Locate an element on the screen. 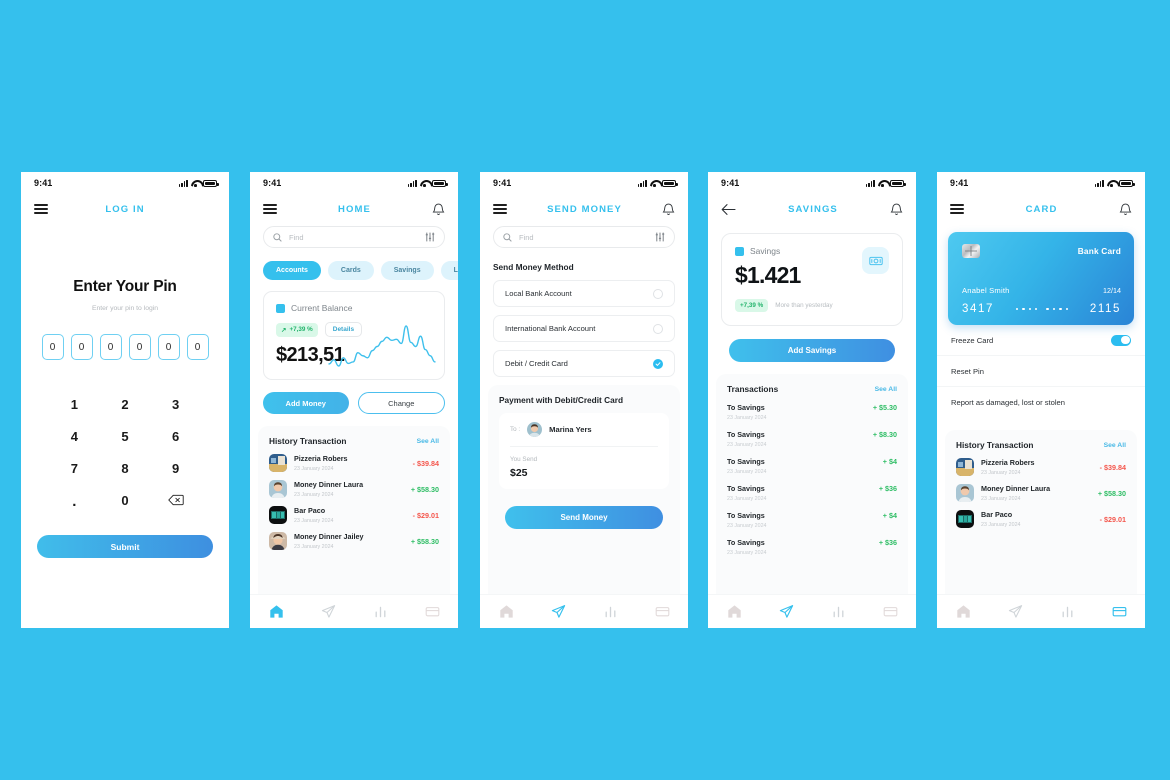 The image size is (1170, 780). you-send-amount: $25 is located at coordinates (584, 473).